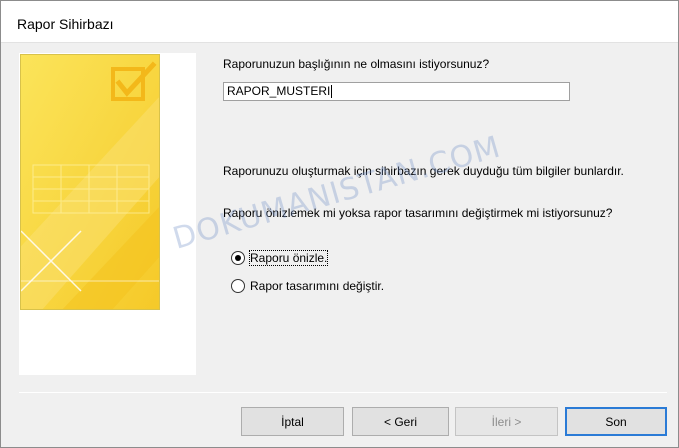  I want to click on report-title-input: RAPOR_MUSTERI, so click(396, 91).